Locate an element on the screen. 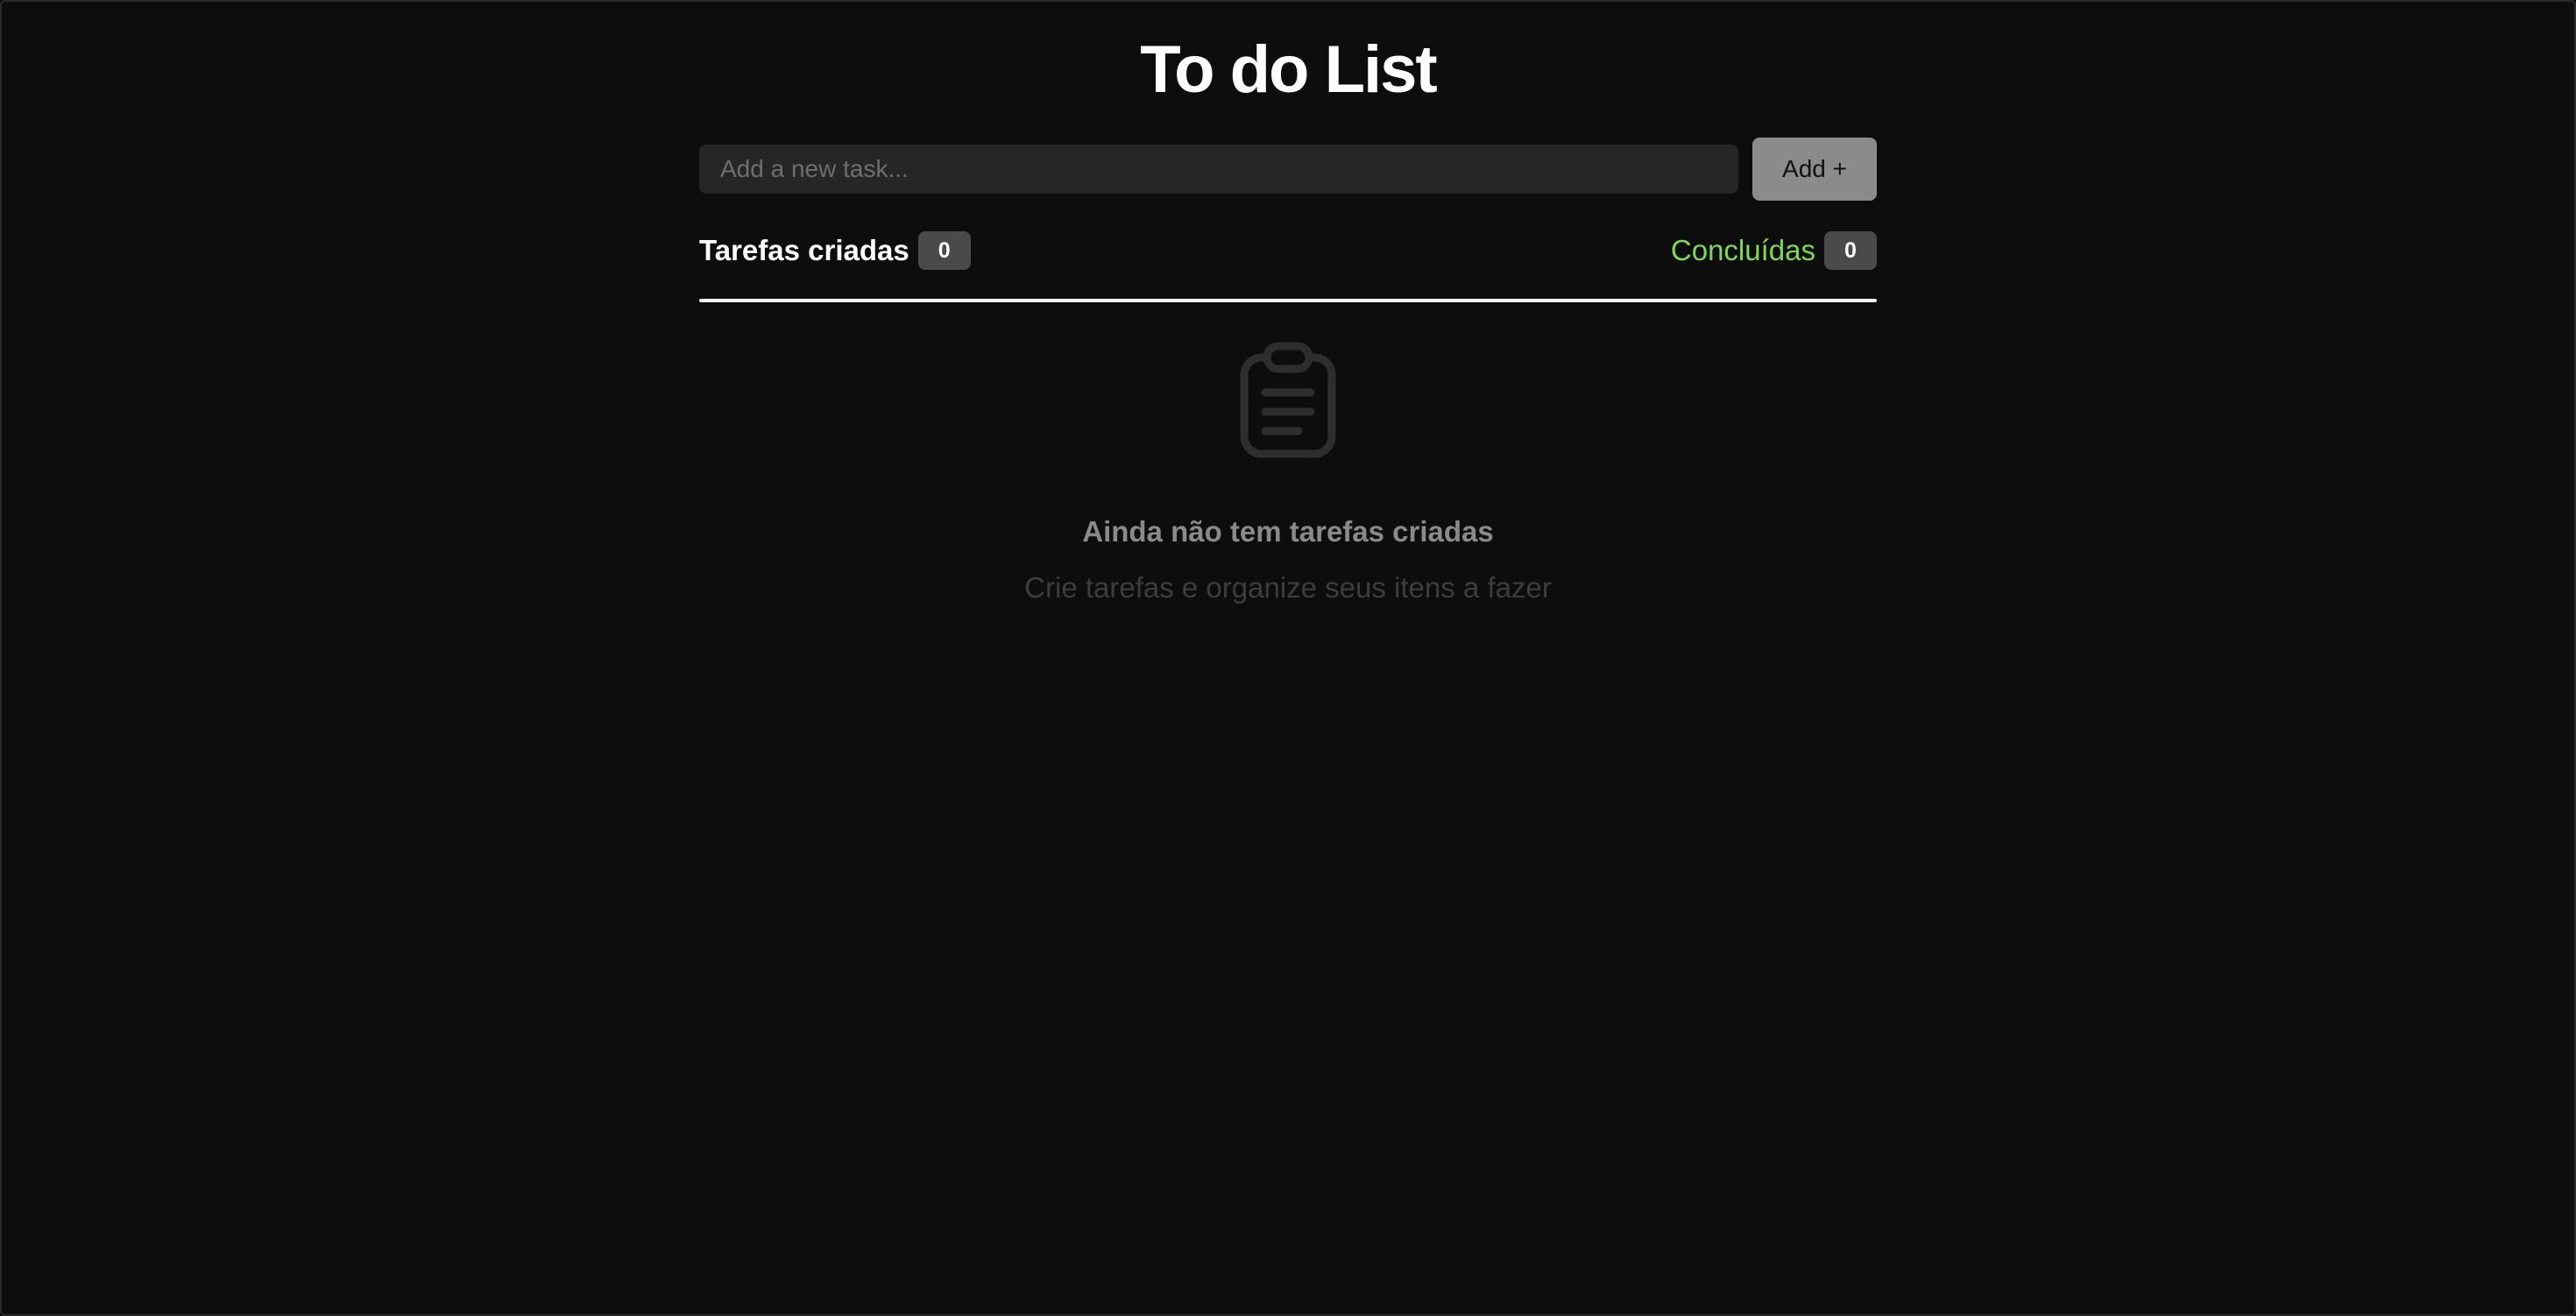 The width and height of the screenshot is (2576, 1316). created-tasks-count-badge: 0 is located at coordinates (944, 250).